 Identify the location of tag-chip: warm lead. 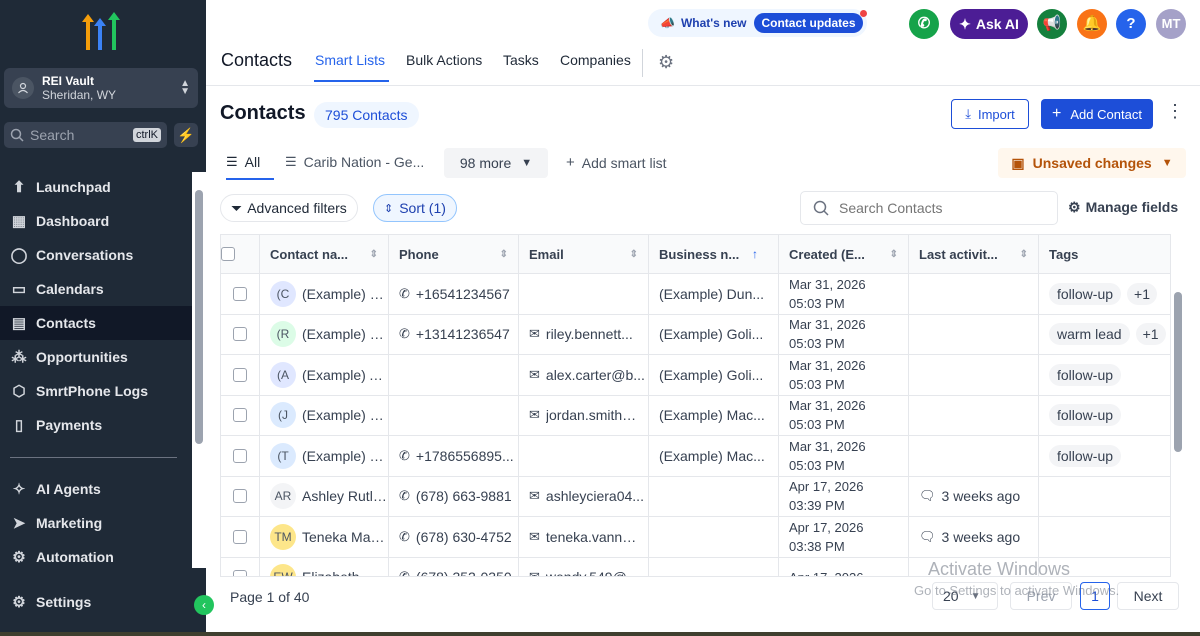
(1089, 334).